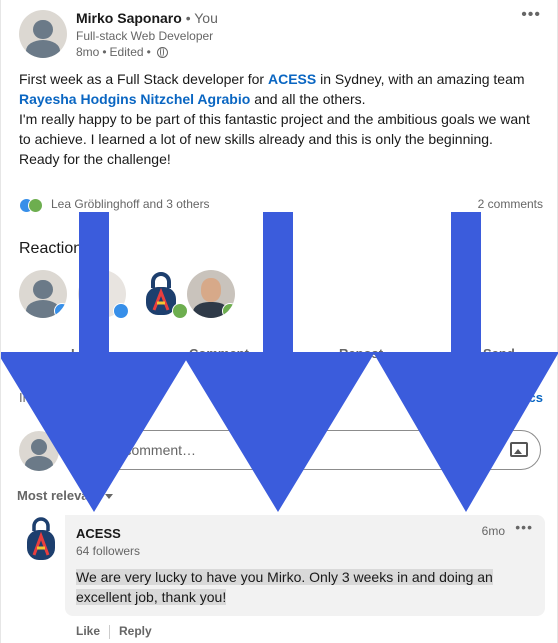  What do you see at coordinates (135, 631) in the screenshot?
I see `comment-reply-button: Reply` at bounding box center [135, 631].